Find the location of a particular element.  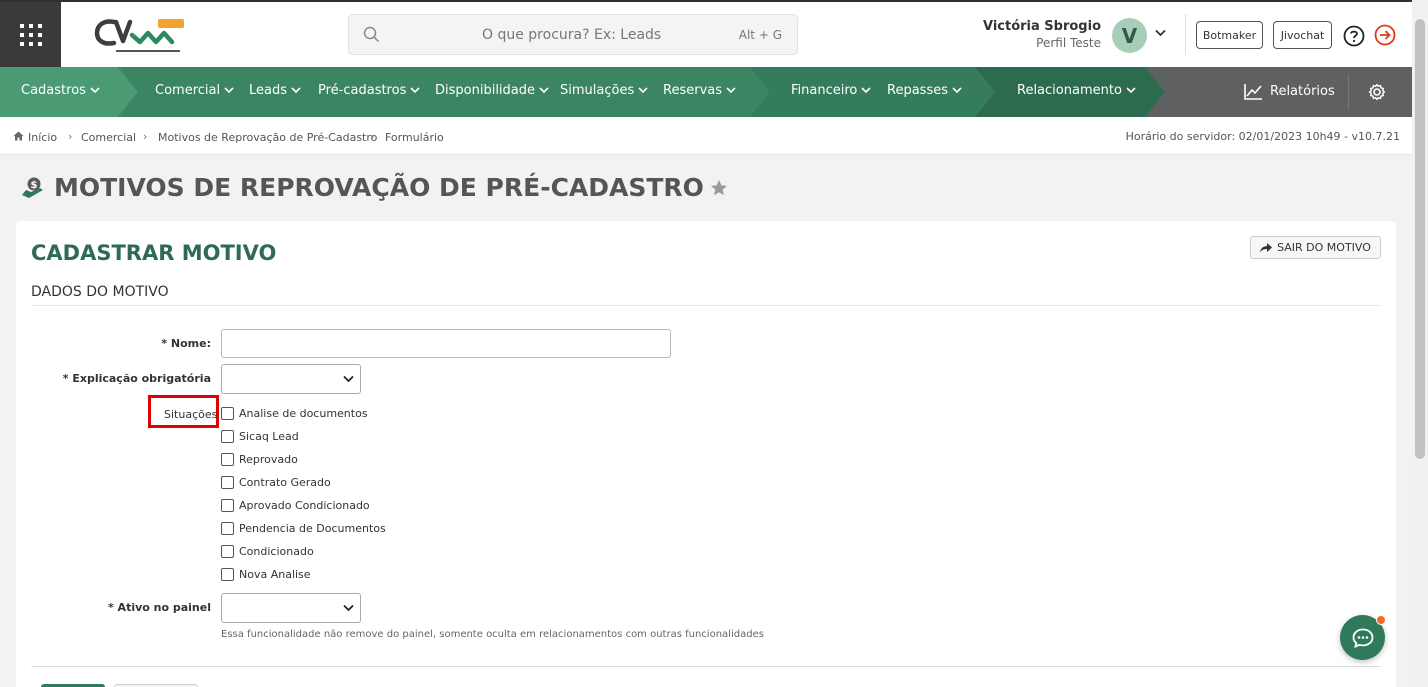

active-label: * Ativo no painel is located at coordinates (159, 607).